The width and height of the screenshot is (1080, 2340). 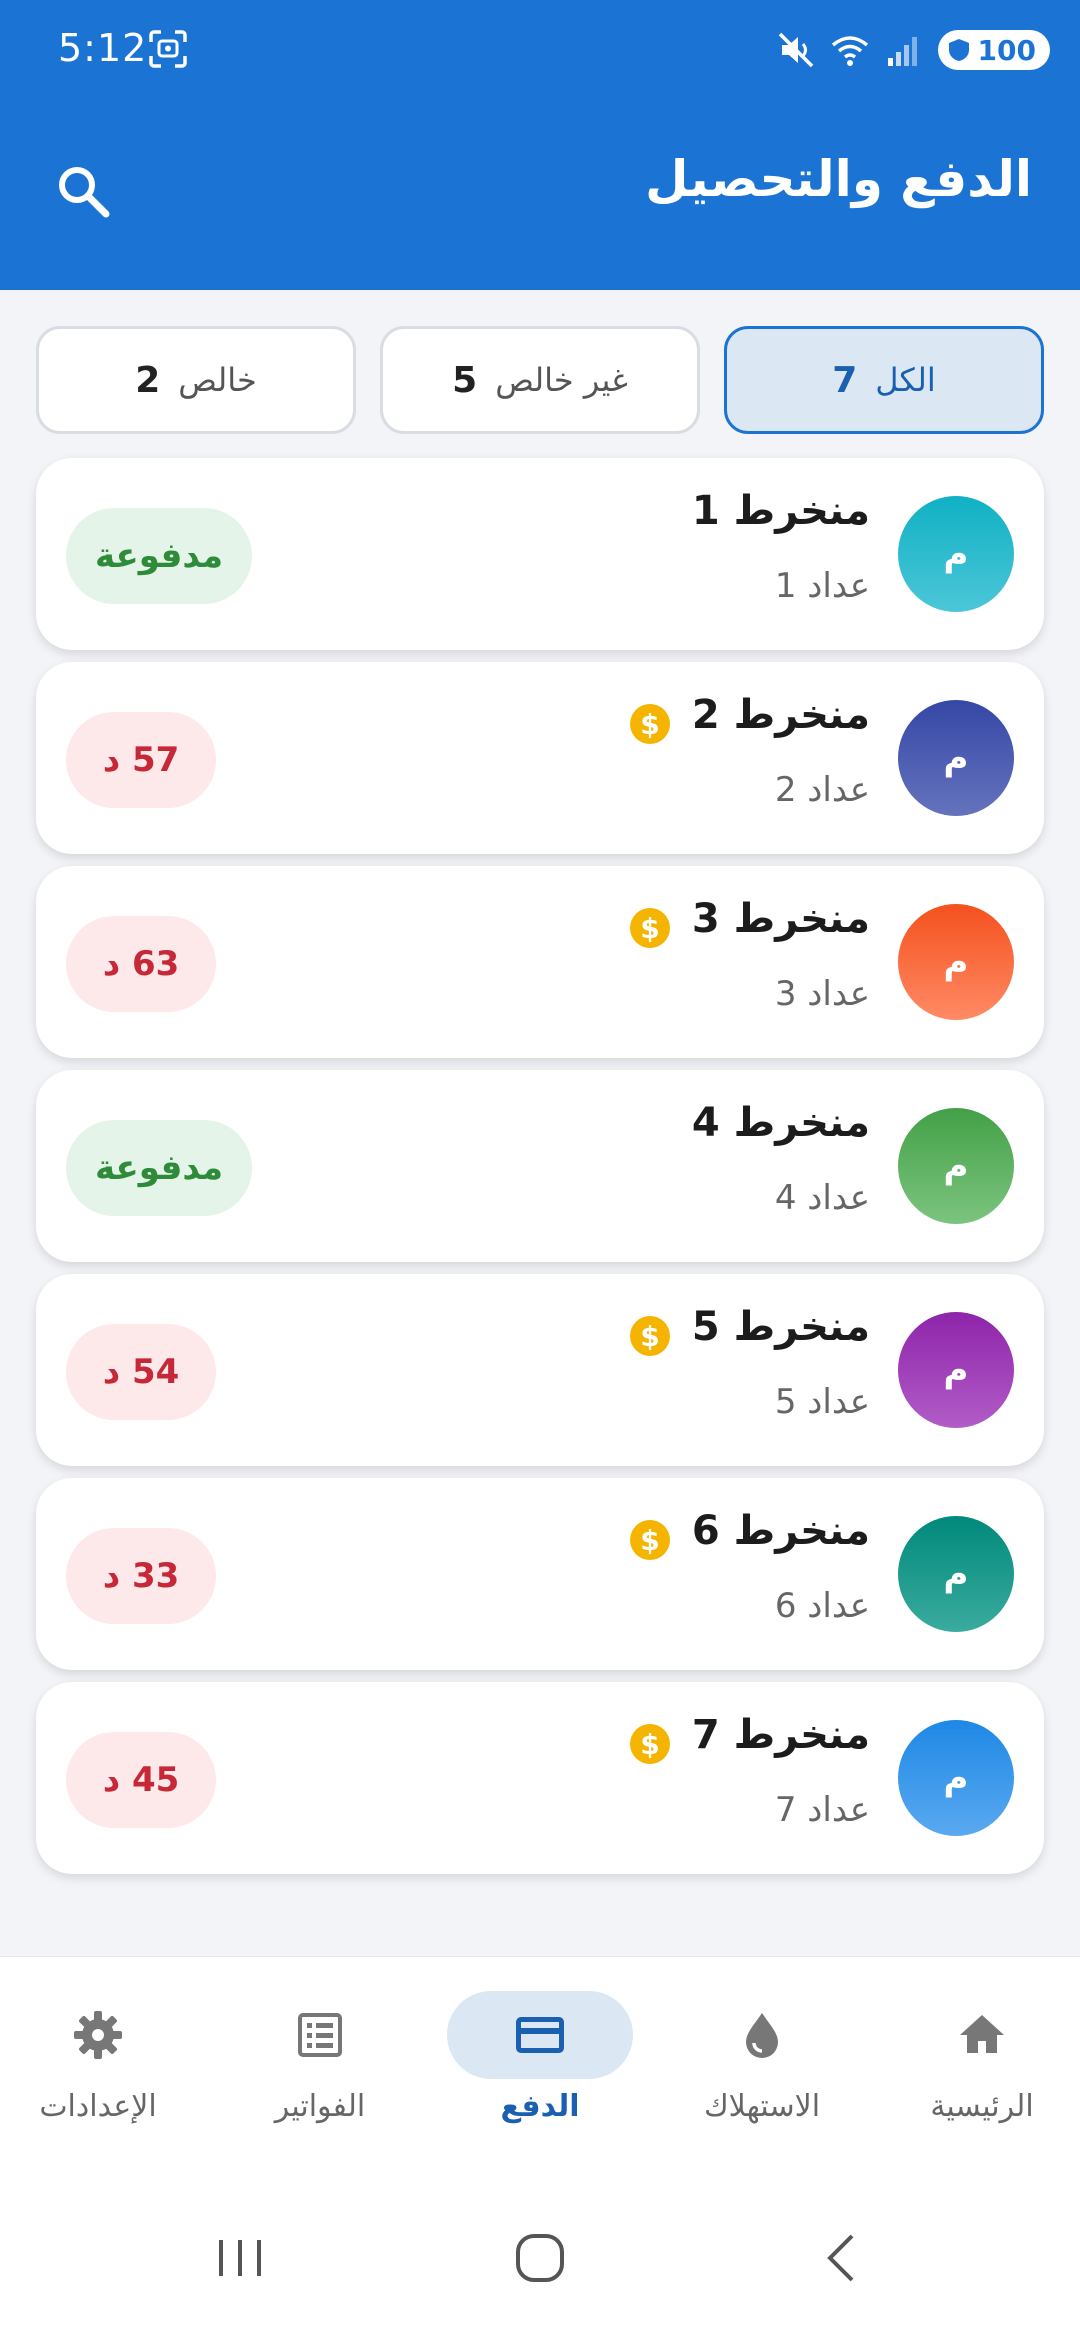 I want to click on amount-due-badge: 33 د, so click(x=141, y=1576).